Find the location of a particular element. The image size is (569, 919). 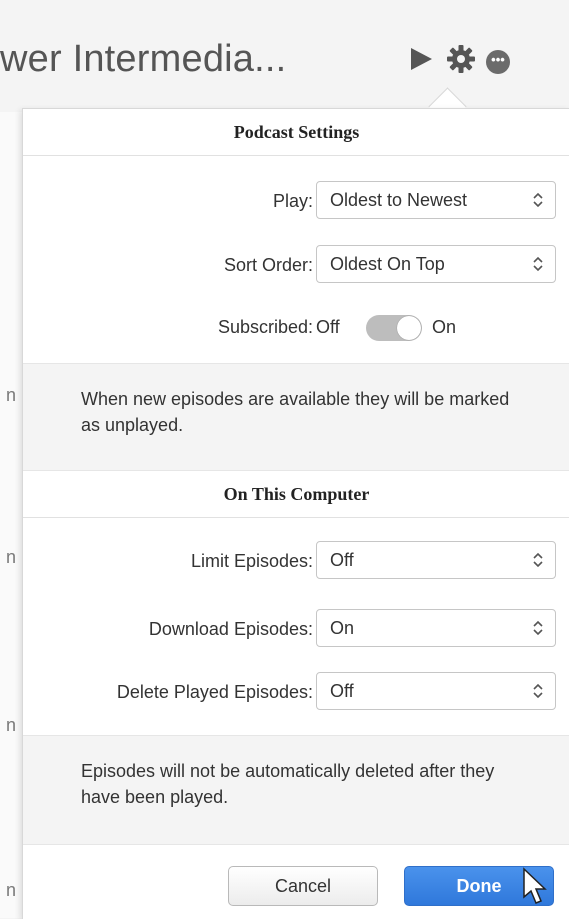

delete-played-value: Off is located at coordinates (342, 691).